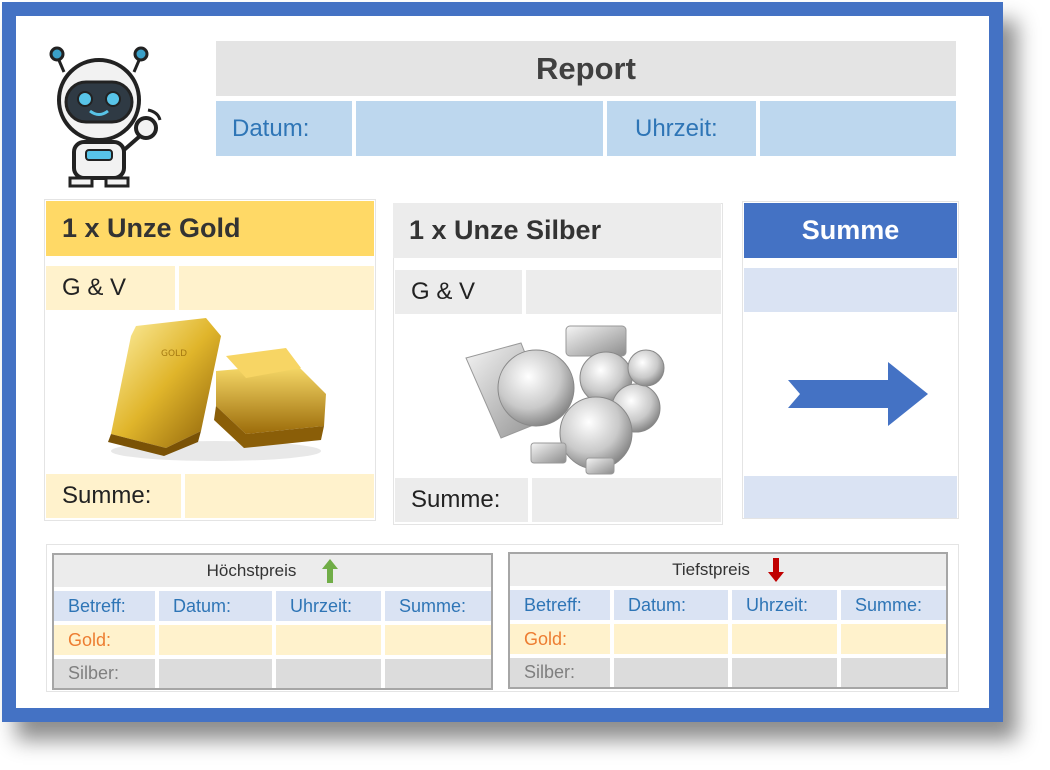  I want to click on low-silber-summe, so click(893, 672).